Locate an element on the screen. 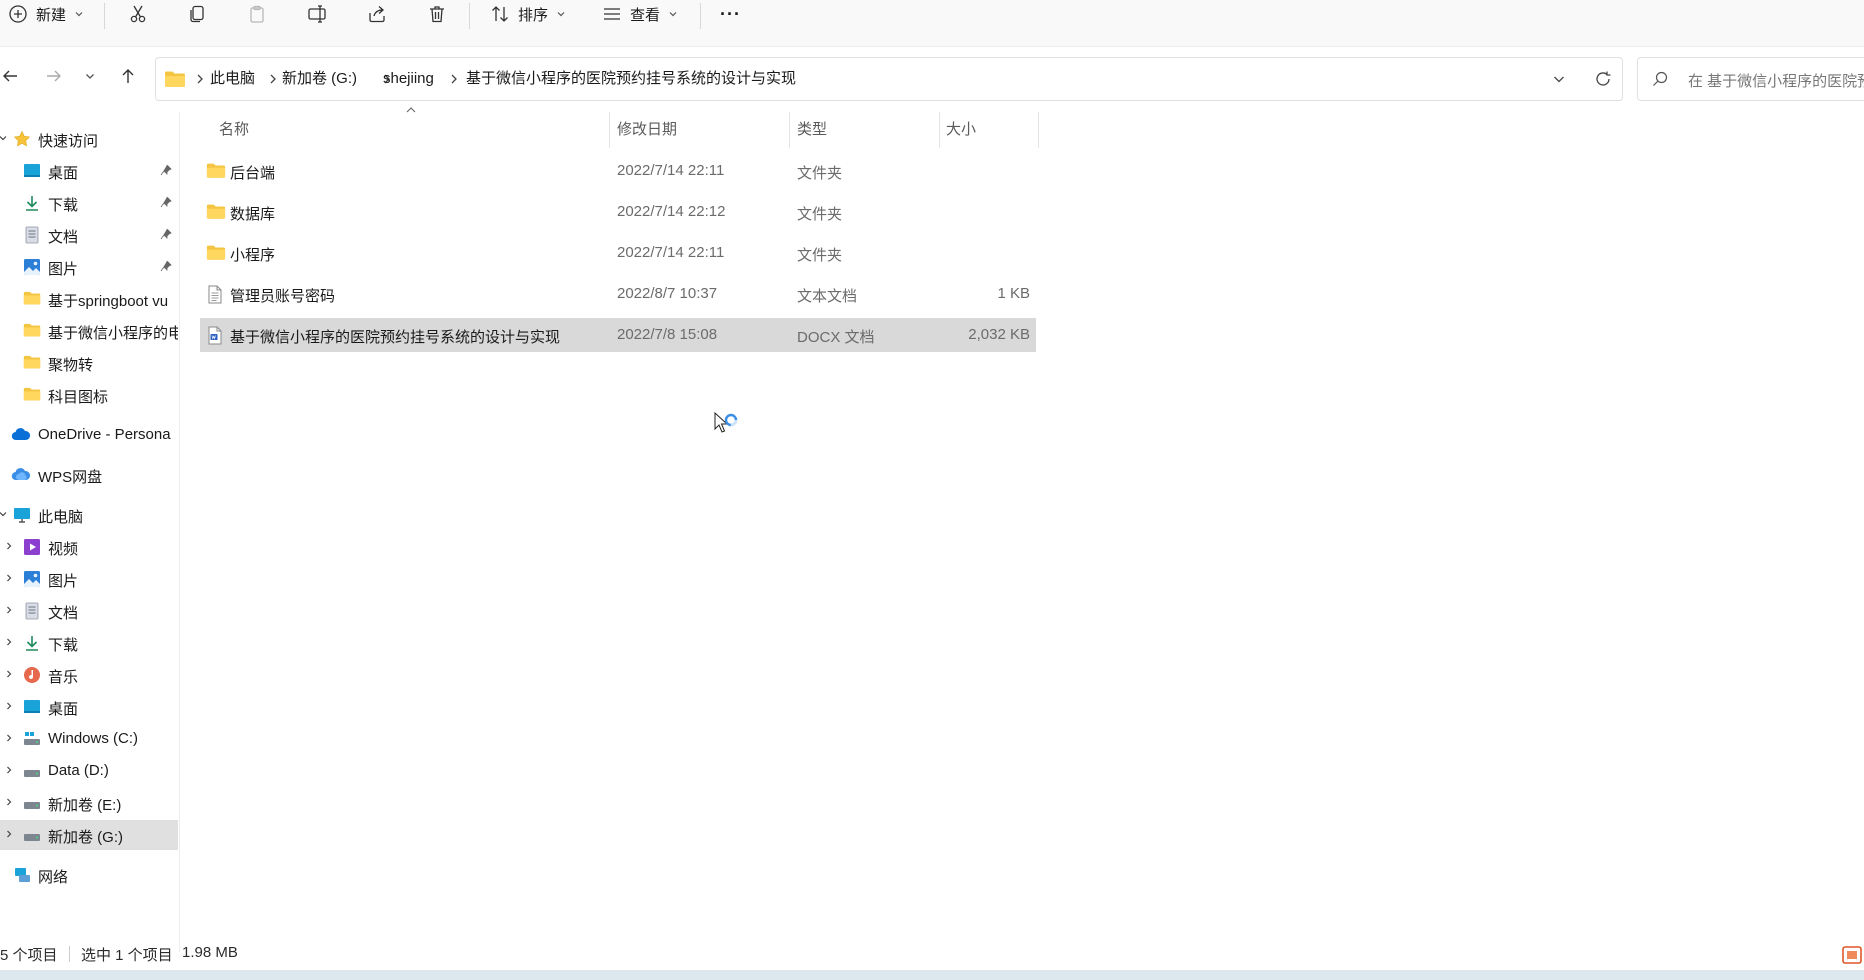 The image size is (1864, 980). sidebar-item-drive-e: 新加卷 (E:) is located at coordinates (89, 803).